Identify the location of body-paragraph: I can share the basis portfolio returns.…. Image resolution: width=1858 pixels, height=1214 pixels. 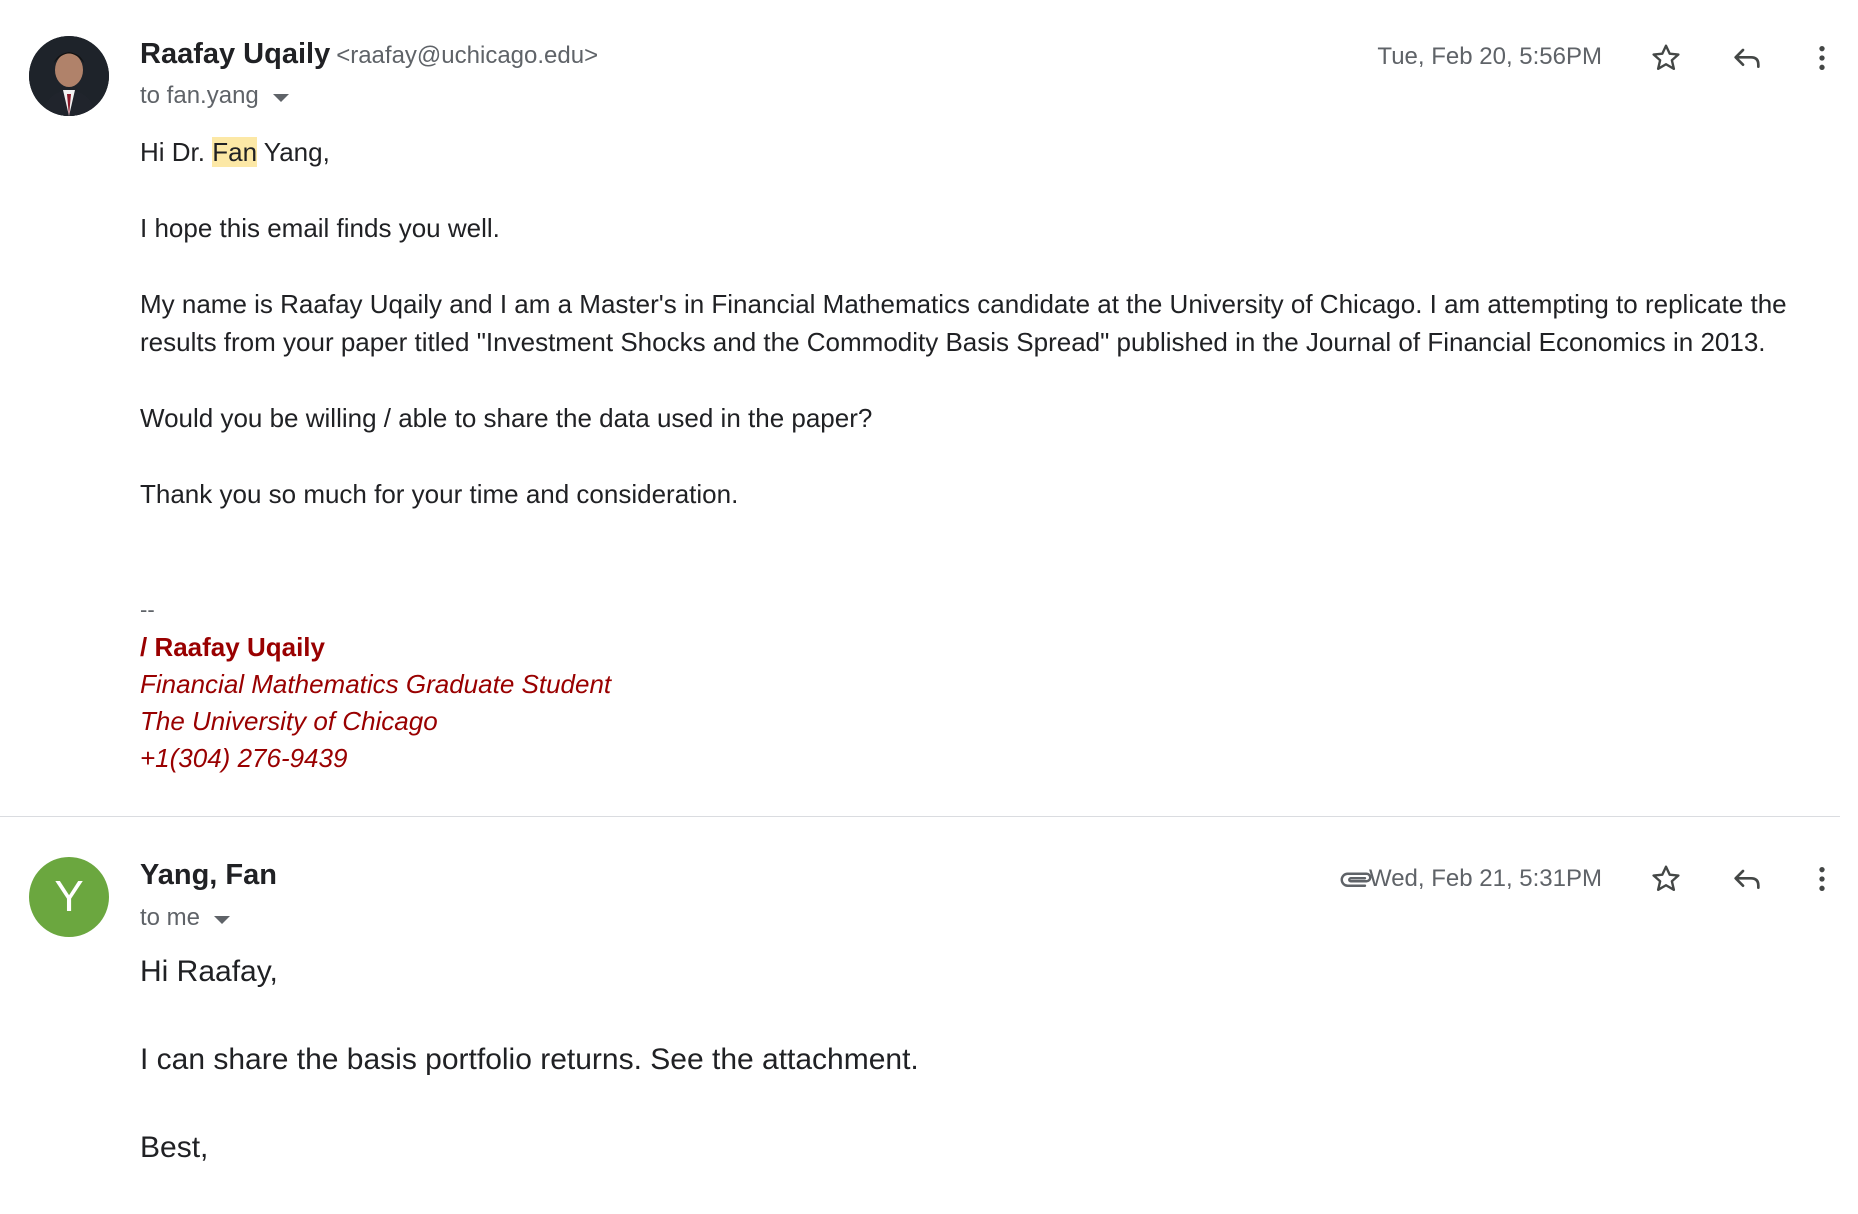
(529, 1059).